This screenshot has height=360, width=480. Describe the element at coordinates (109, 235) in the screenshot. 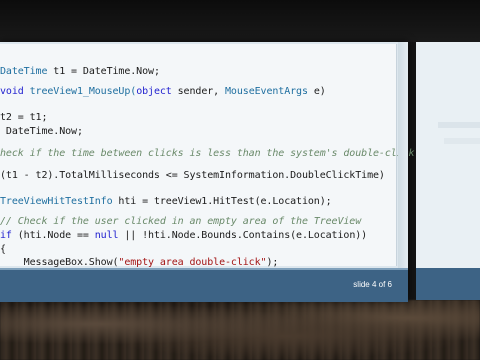

I see `code-token: null` at that location.